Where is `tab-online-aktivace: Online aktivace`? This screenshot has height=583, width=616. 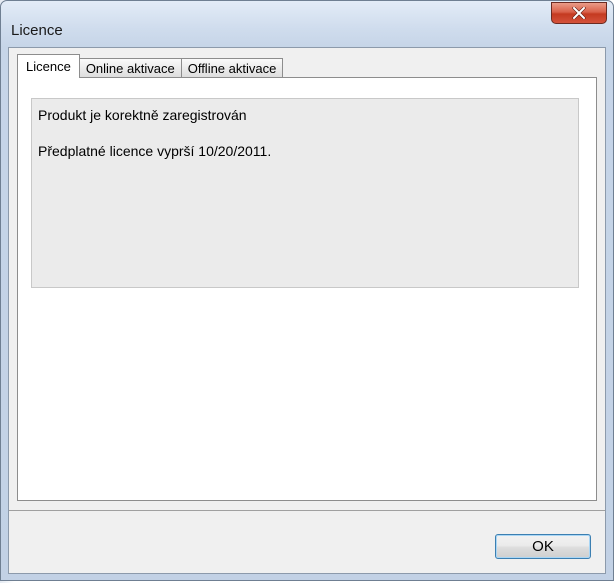 tab-online-aktivace: Online aktivace is located at coordinates (130, 68).